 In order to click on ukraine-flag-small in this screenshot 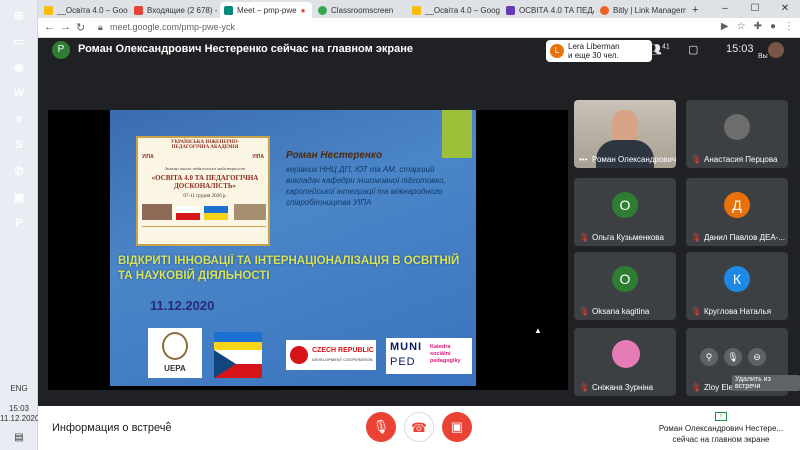, I will do `click(216, 213)`.